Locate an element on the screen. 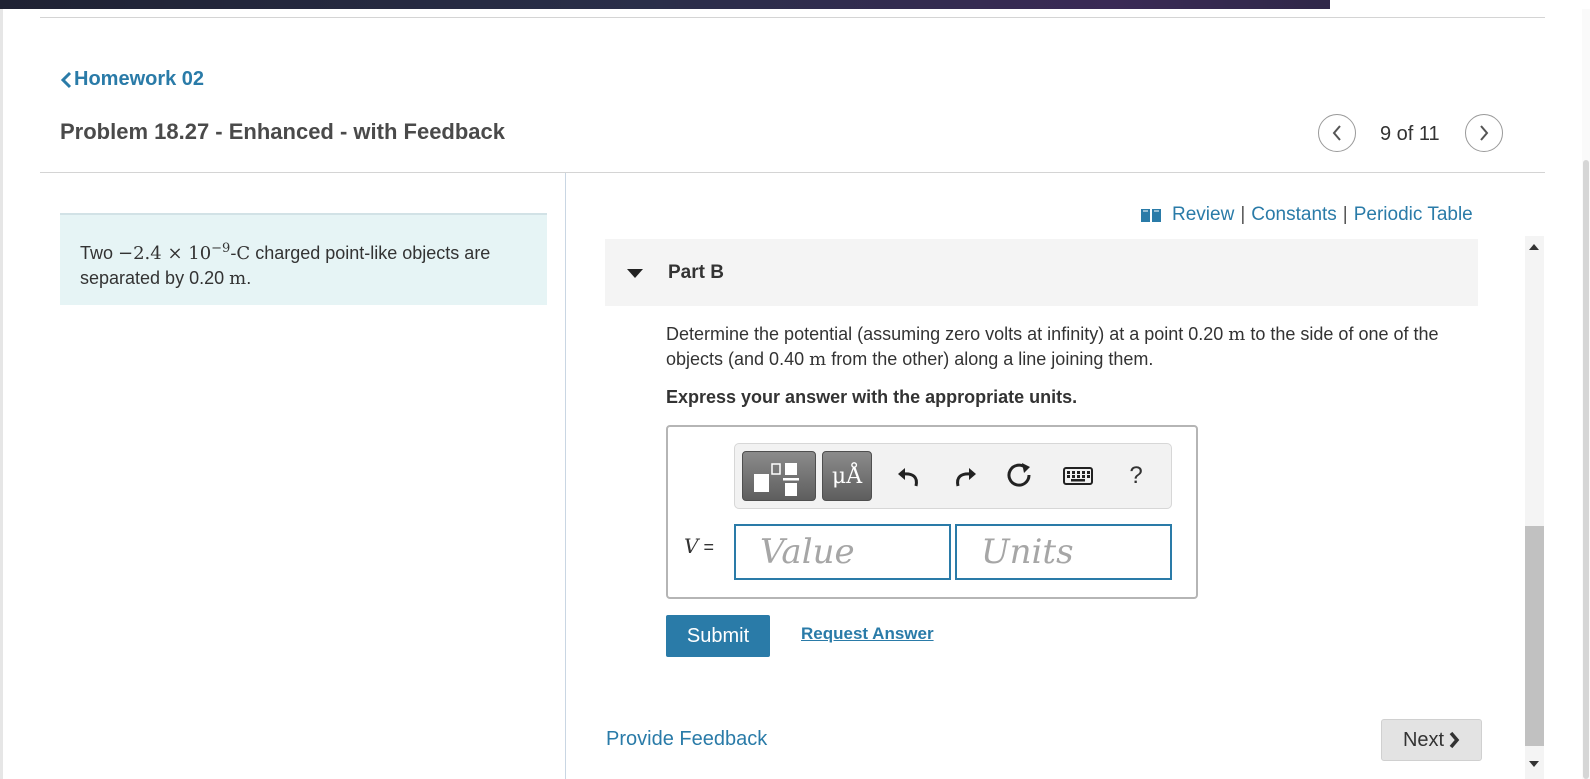 The width and height of the screenshot is (1590, 779). answer-area: μÅ ? V = Value Units is located at coordinates (932, 512).